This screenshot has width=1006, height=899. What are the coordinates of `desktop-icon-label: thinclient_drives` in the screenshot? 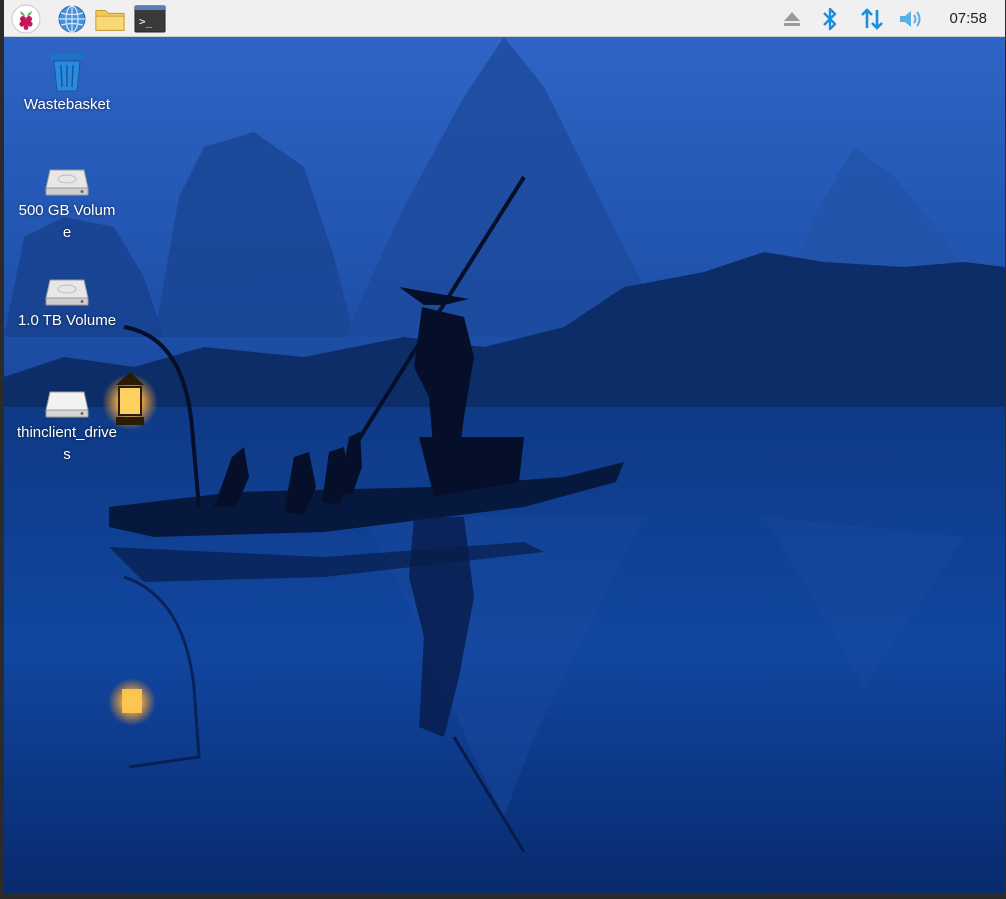 It's located at (67, 443).